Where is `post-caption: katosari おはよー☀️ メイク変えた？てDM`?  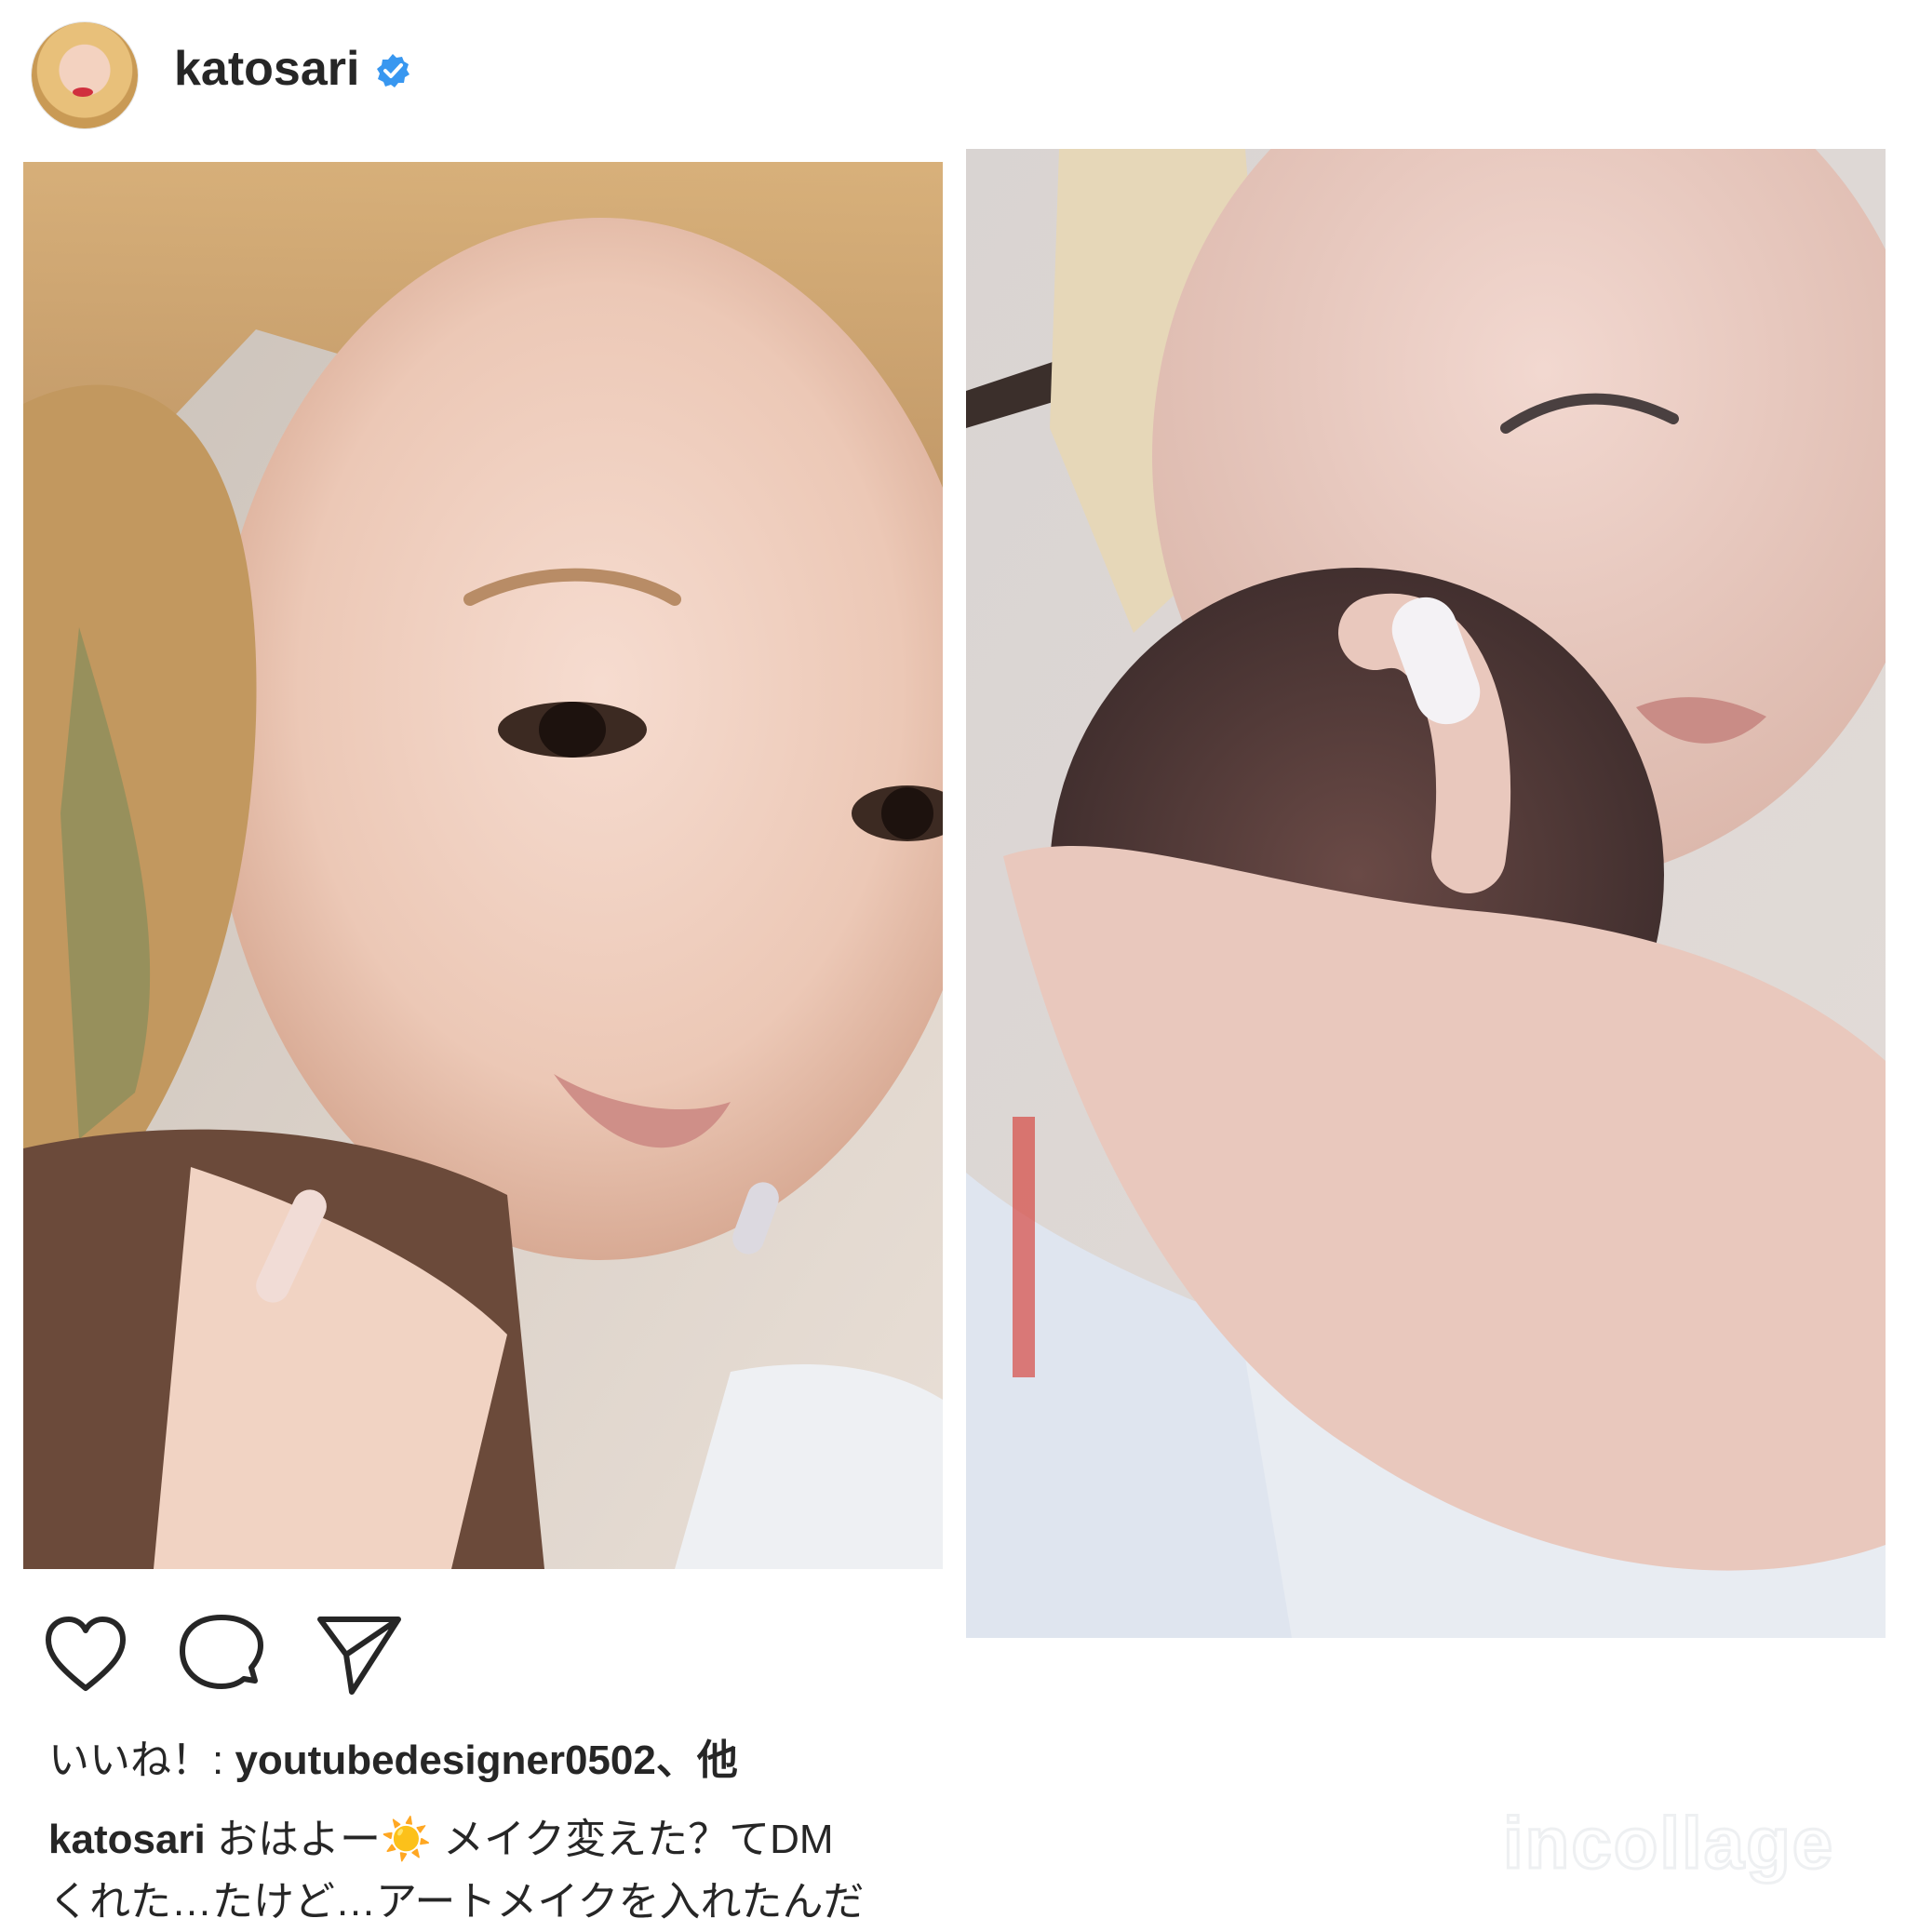
post-caption: katosari おはよー☀️ メイク変えた？てDM is located at coordinates (495, 1840).